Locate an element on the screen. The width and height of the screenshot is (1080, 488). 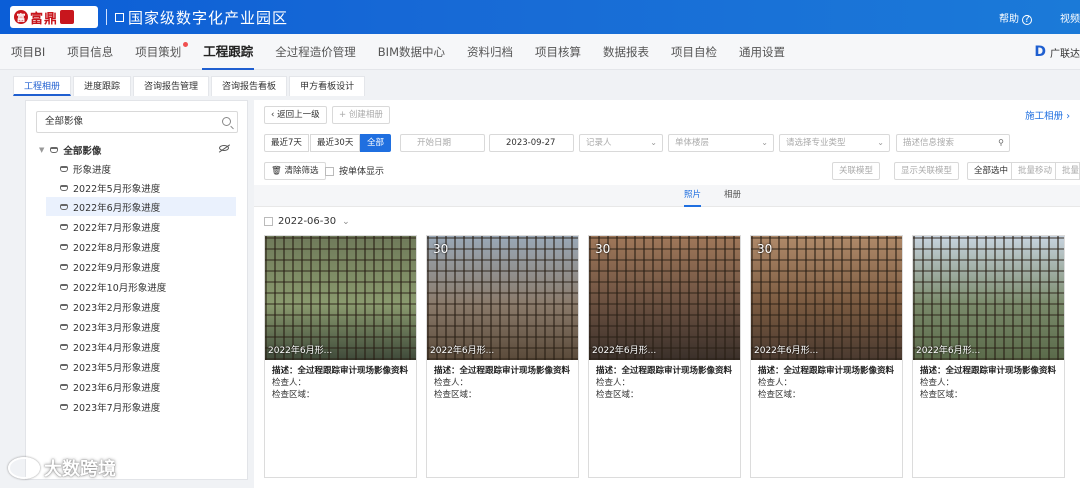
show-link-model-button: 显示关联模型 is located at coordinates (927, 171).